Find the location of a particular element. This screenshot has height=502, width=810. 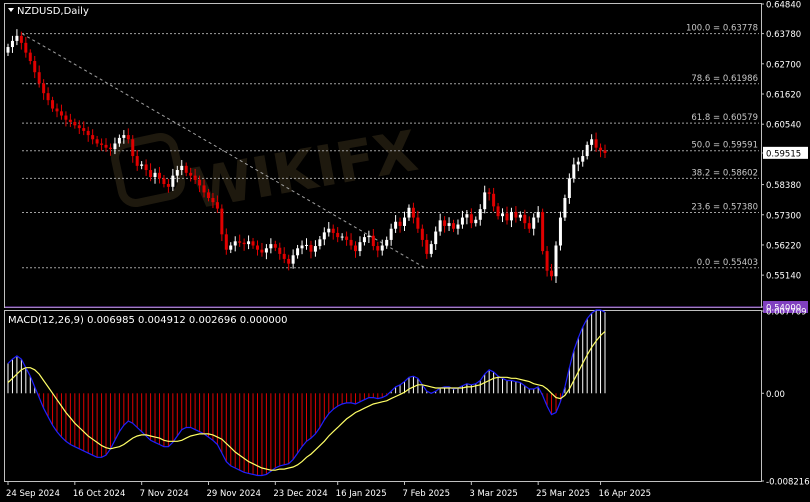

time-tick-label: 23 Dec 2024 is located at coordinates (300, 494).